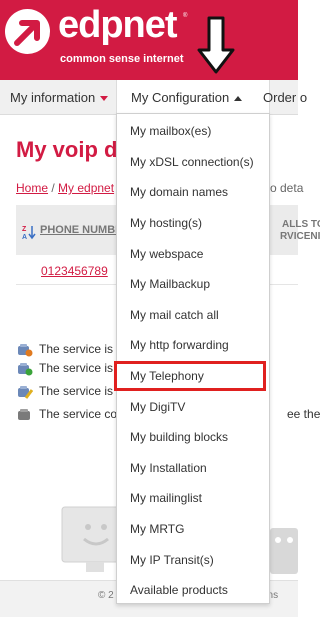  What do you see at coordinates (74, 271) in the screenshot?
I see `phone-number-link: 0123456789` at bounding box center [74, 271].